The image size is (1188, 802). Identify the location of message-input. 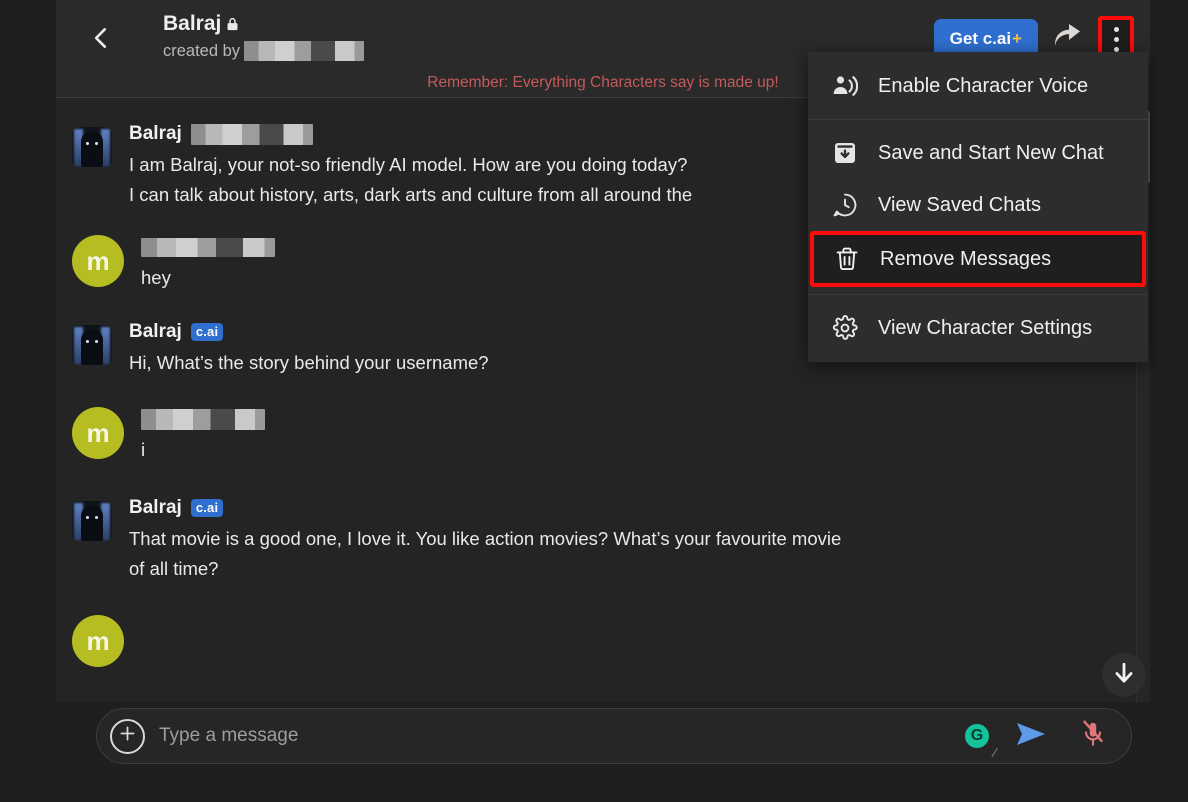
(562, 736).